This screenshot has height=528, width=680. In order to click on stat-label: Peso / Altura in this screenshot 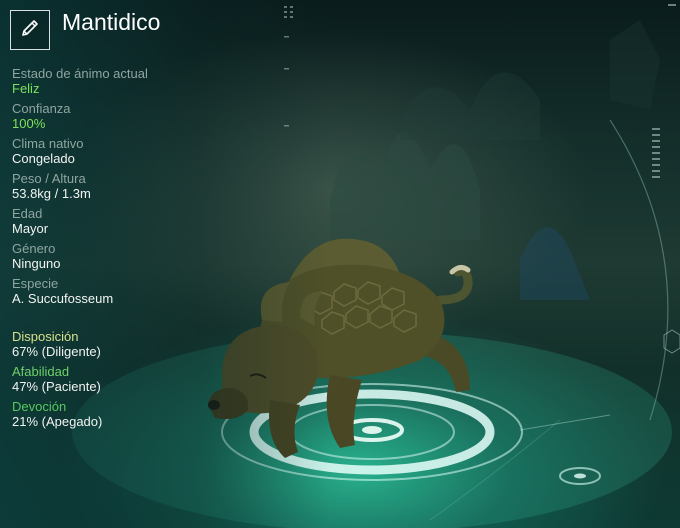, I will do `click(49, 178)`.